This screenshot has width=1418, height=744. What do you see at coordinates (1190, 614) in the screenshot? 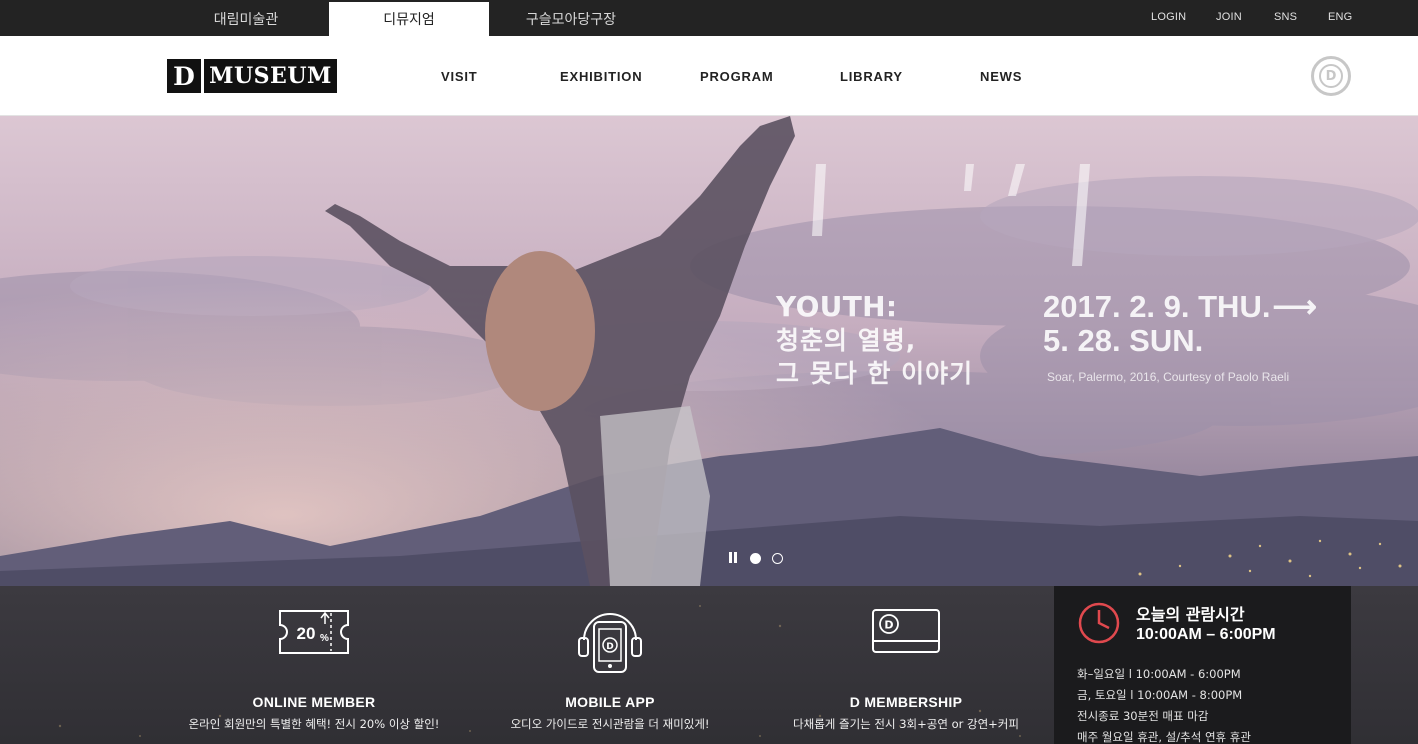
I see `hours-label: 오늘의 관람시간` at bounding box center [1190, 614].